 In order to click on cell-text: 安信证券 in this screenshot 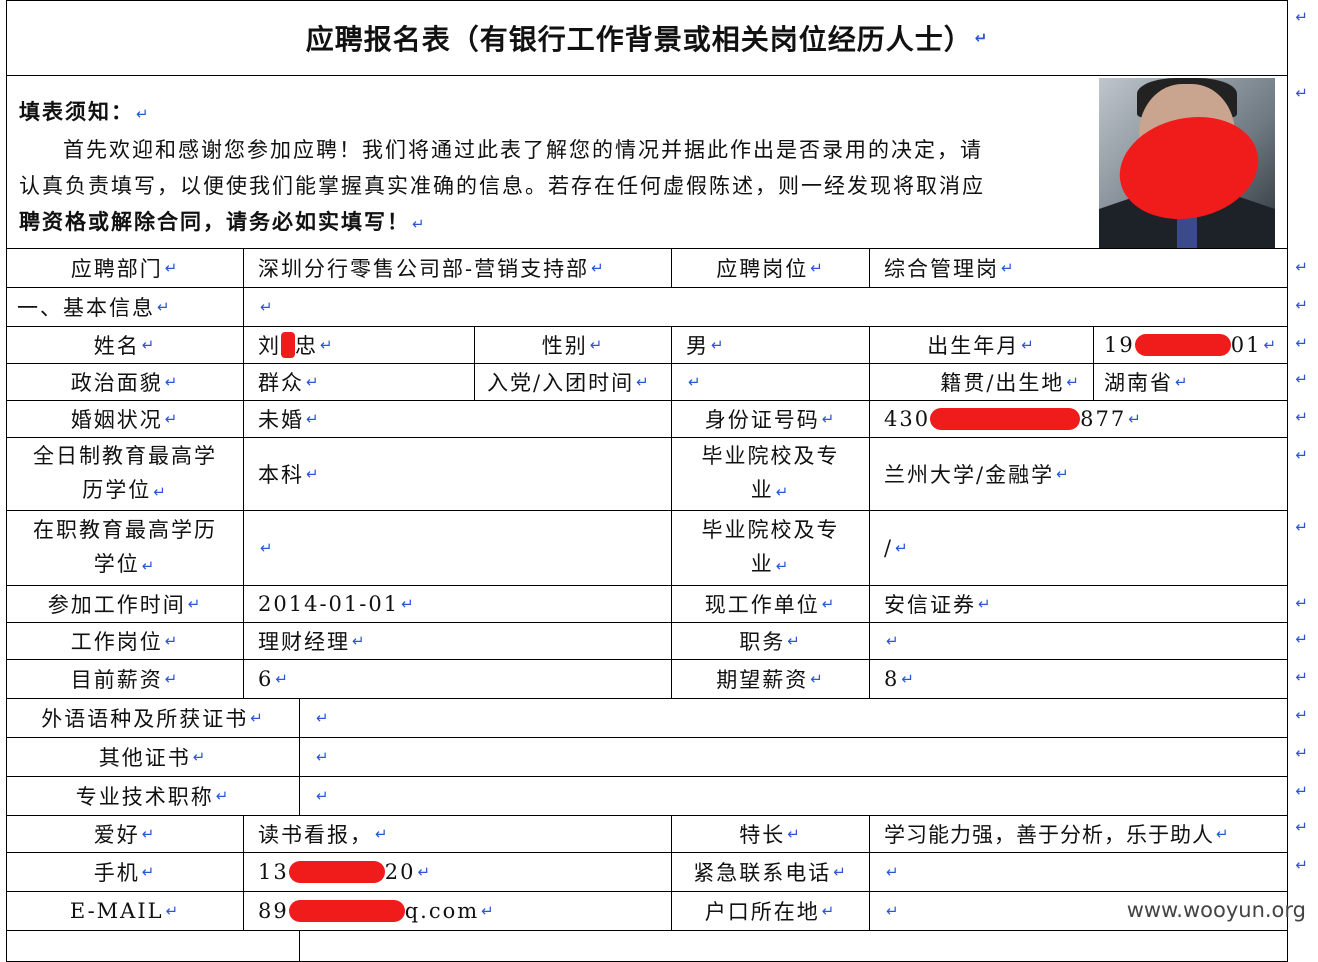, I will do `click(930, 605)`.